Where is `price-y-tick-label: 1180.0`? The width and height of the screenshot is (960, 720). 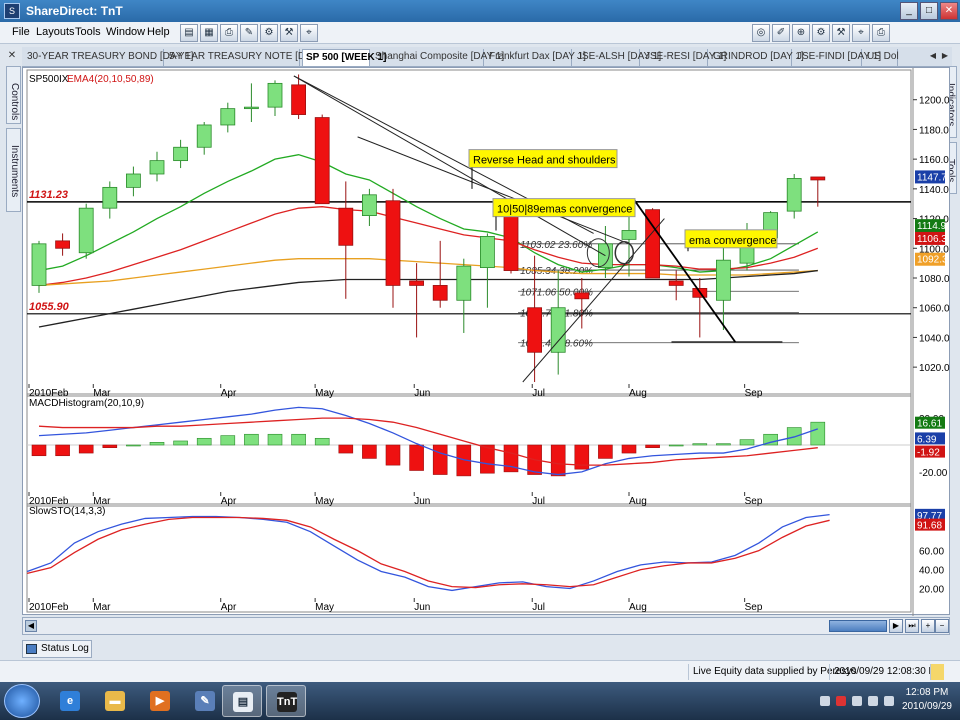
price-y-tick-label: 1180.0 is located at coordinates (934, 130).